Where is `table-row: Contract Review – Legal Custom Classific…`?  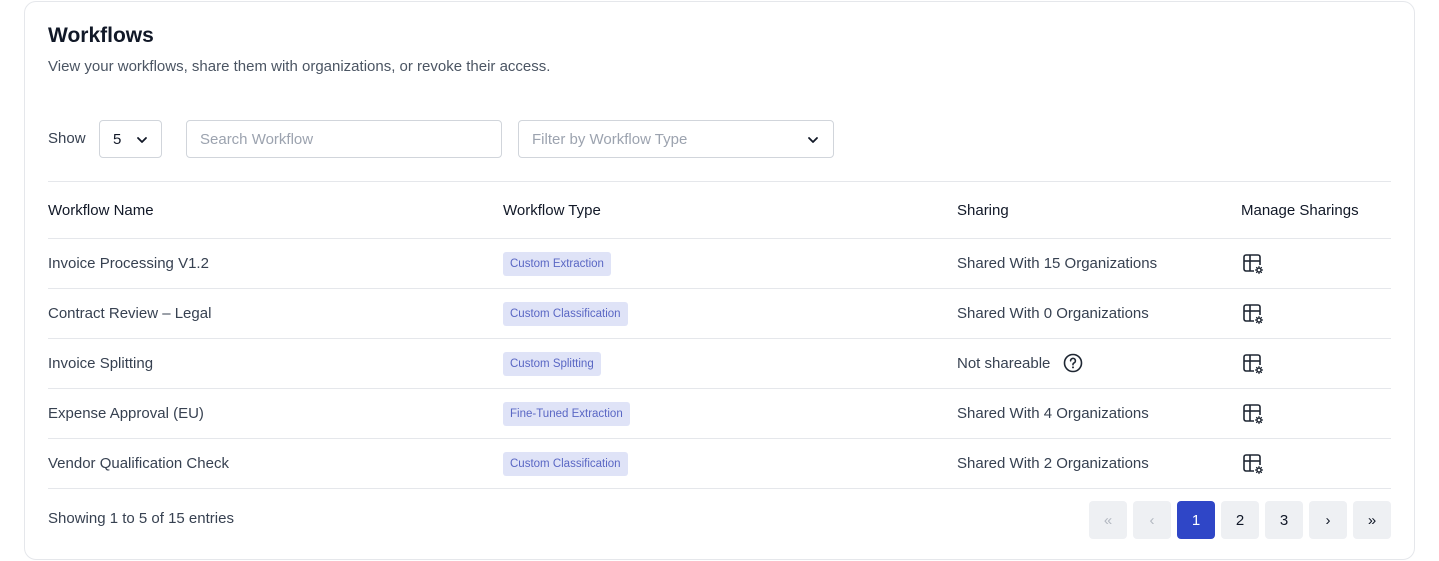 table-row: Contract Review – Legal Custom Classific… is located at coordinates (719, 314).